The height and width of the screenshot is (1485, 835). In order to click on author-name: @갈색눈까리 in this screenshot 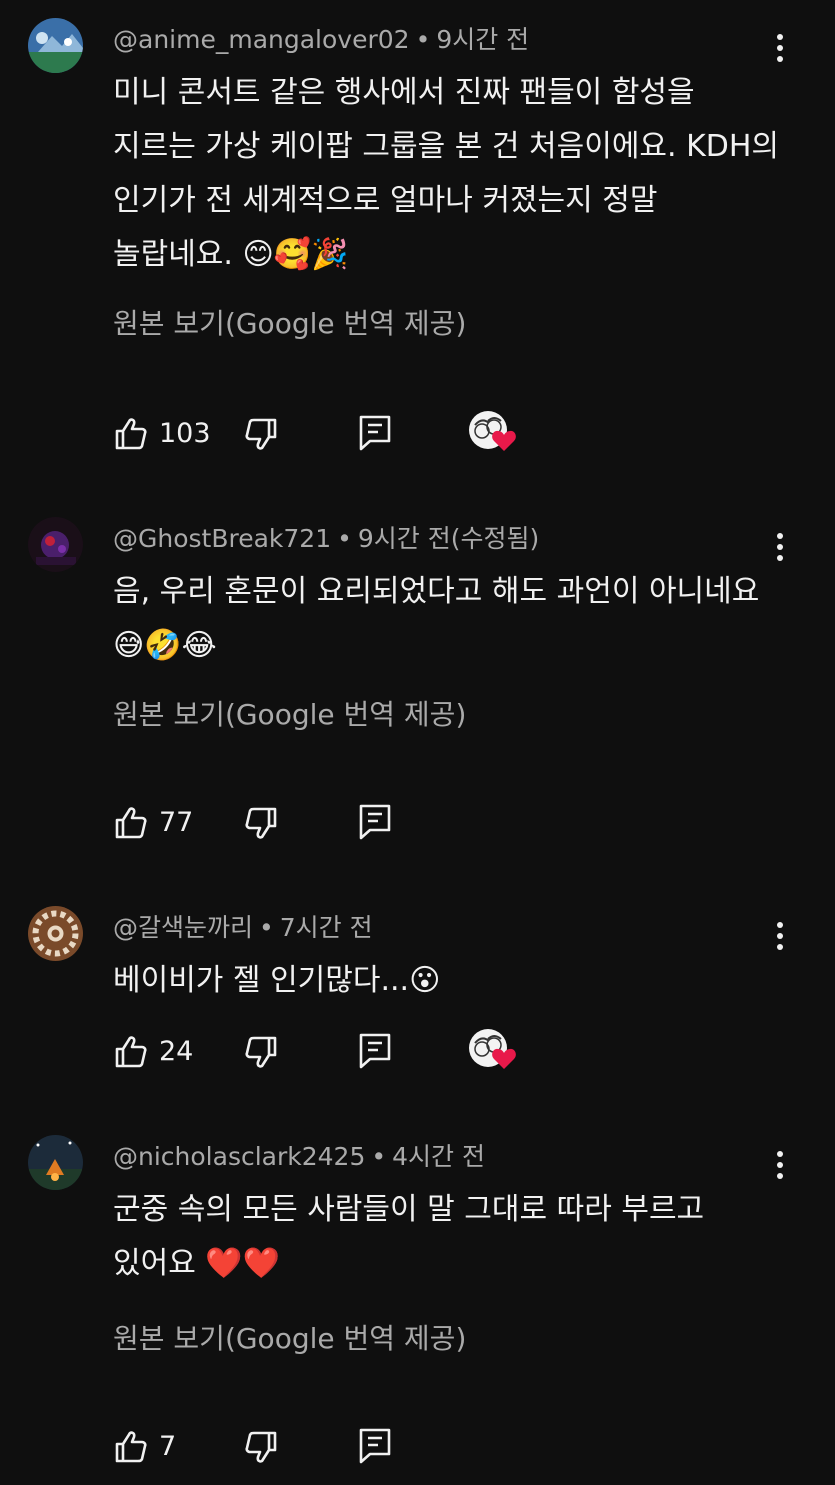, I will do `click(183, 927)`.